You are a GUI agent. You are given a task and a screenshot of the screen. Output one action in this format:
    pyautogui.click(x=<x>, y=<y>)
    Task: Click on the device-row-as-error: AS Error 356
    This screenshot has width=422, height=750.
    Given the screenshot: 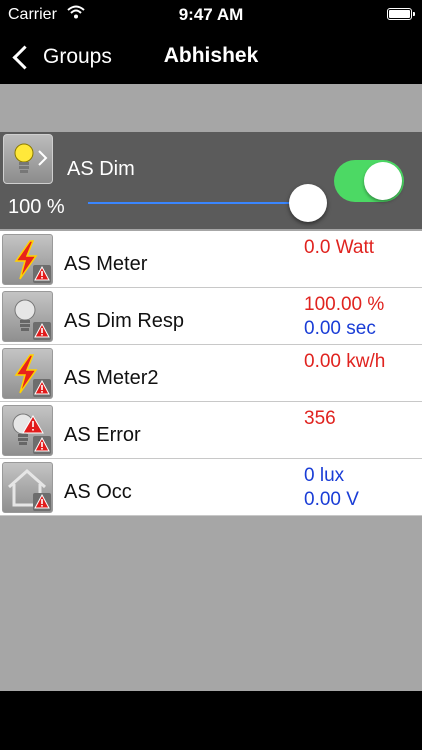 What is the action you would take?
    pyautogui.click(x=211, y=430)
    